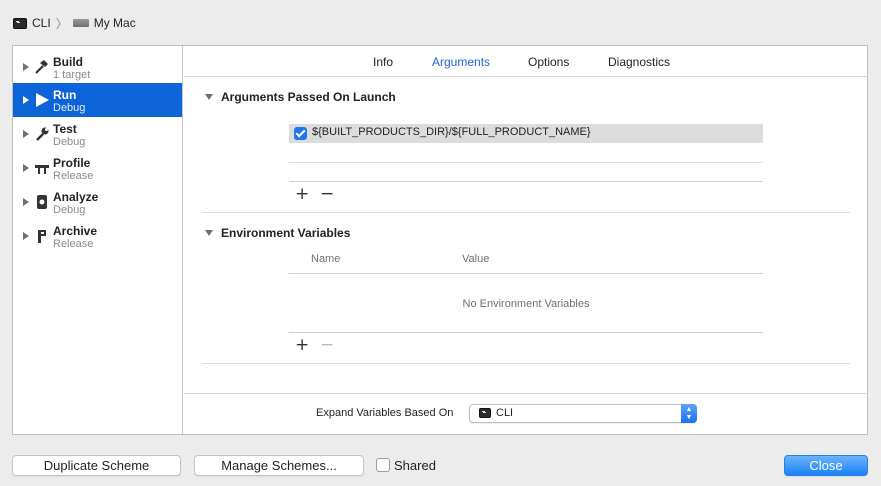 The height and width of the screenshot is (486, 881). Describe the element at coordinates (115, 23) in the screenshot. I see `breadcrumb-destination: My Mac` at that location.